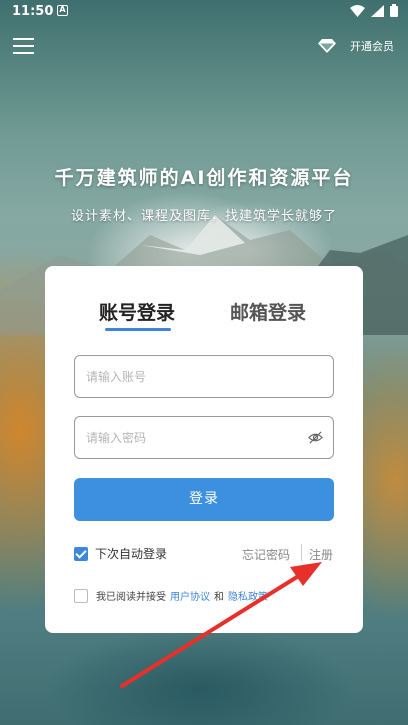 The height and width of the screenshot is (725, 408). Describe the element at coordinates (81, 595) in the screenshot. I see `agreement-checkbox` at that location.